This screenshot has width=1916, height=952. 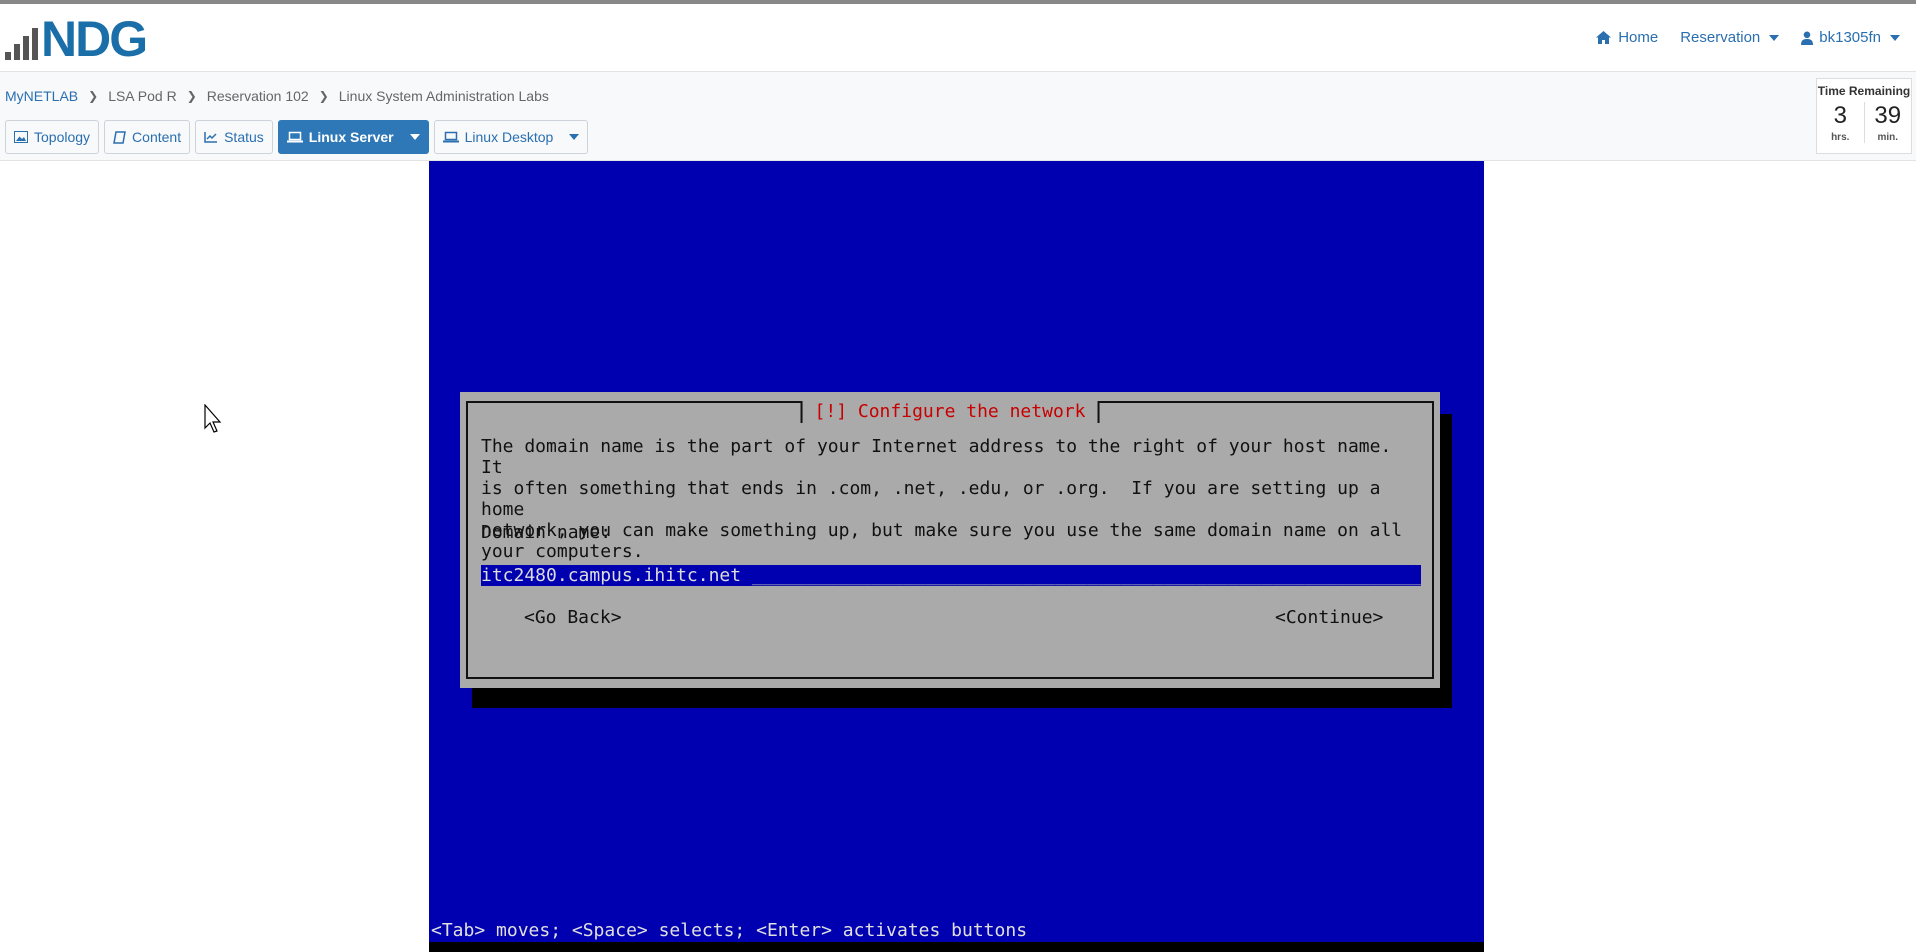 I want to click on tab-label: Content, so click(x=157, y=137).